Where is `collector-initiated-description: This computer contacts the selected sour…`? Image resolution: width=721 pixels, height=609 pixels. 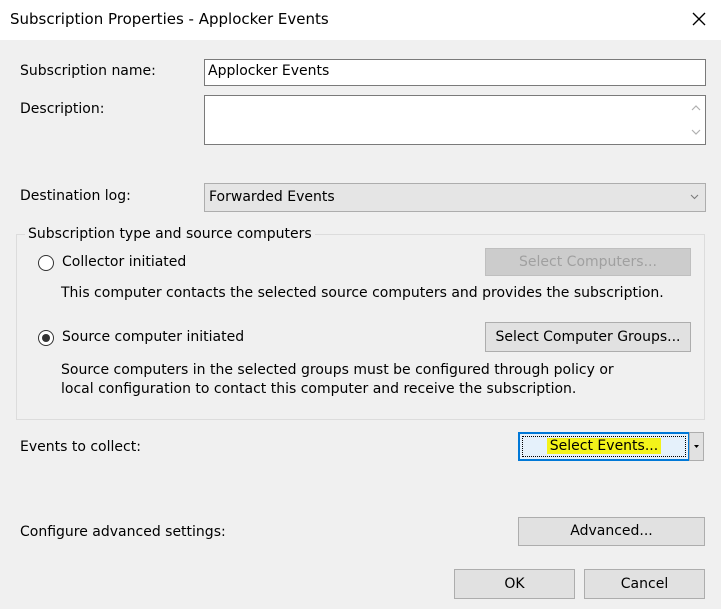
collector-initiated-description: This computer contacts the selected sour… is located at coordinates (362, 293).